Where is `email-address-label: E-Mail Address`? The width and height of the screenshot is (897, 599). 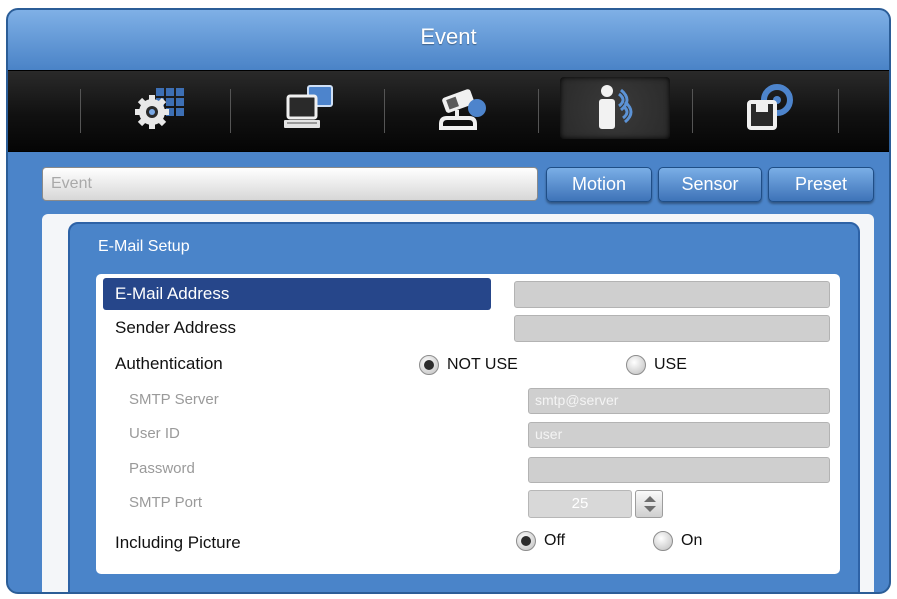 email-address-label: E-Mail Address is located at coordinates (297, 294).